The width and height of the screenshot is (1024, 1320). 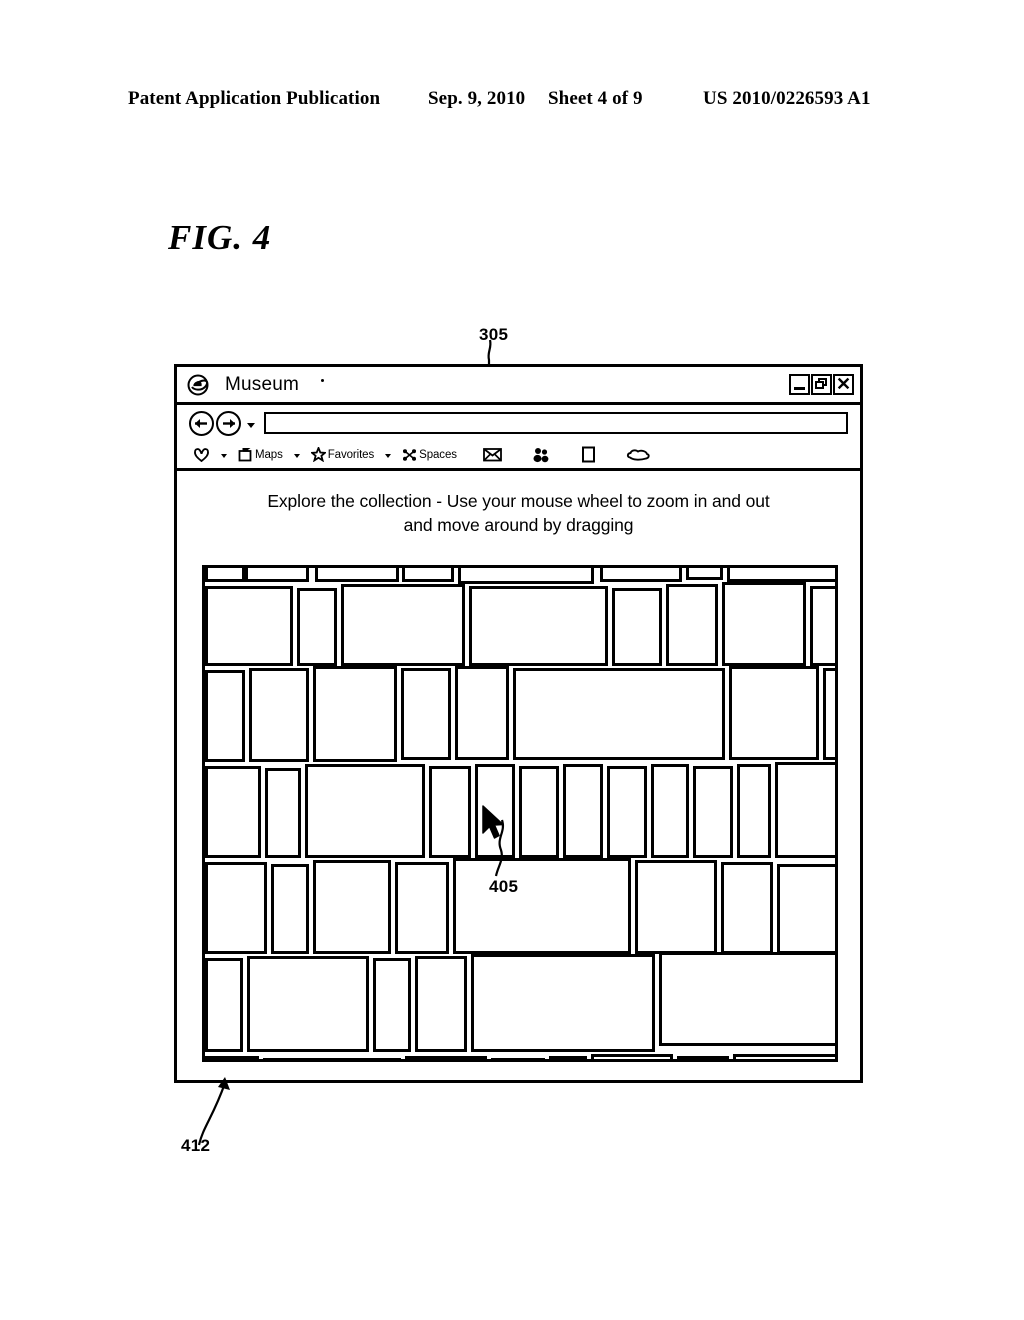 What do you see at coordinates (787, 98) in the screenshot?
I see `patent-number: US 2010/0226593 A1` at bounding box center [787, 98].